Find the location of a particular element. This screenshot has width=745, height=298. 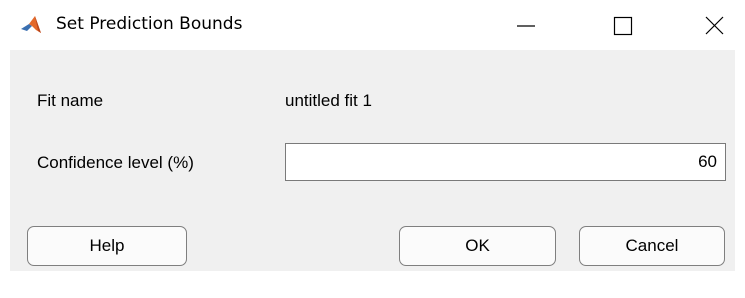

maximize-icon is located at coordinates (623, 26).